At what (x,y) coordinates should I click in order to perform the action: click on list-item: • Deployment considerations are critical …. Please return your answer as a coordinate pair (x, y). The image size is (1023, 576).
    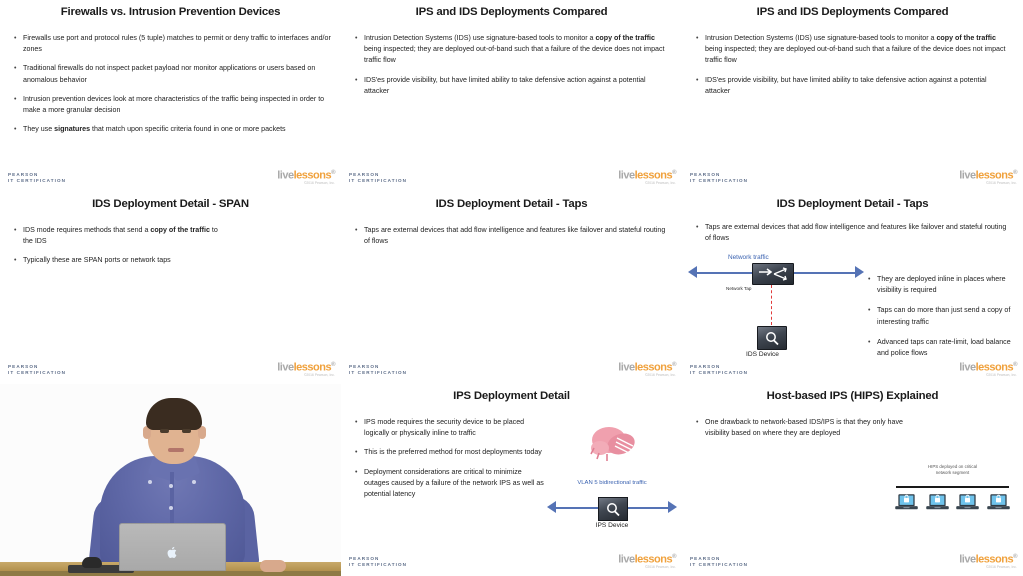
    Looking at the image, I should click on (451, 484).